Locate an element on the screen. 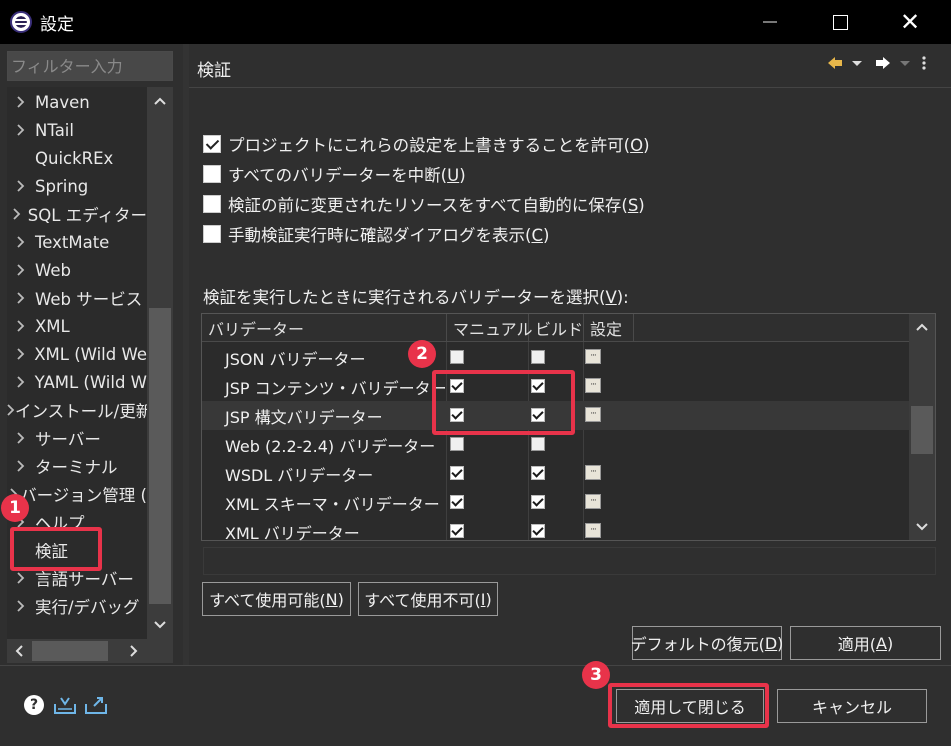 Image resolution: width=951 pixels, height=746 pixels. sidebar-item: SQL エディター is located at coordinates (77, 214).